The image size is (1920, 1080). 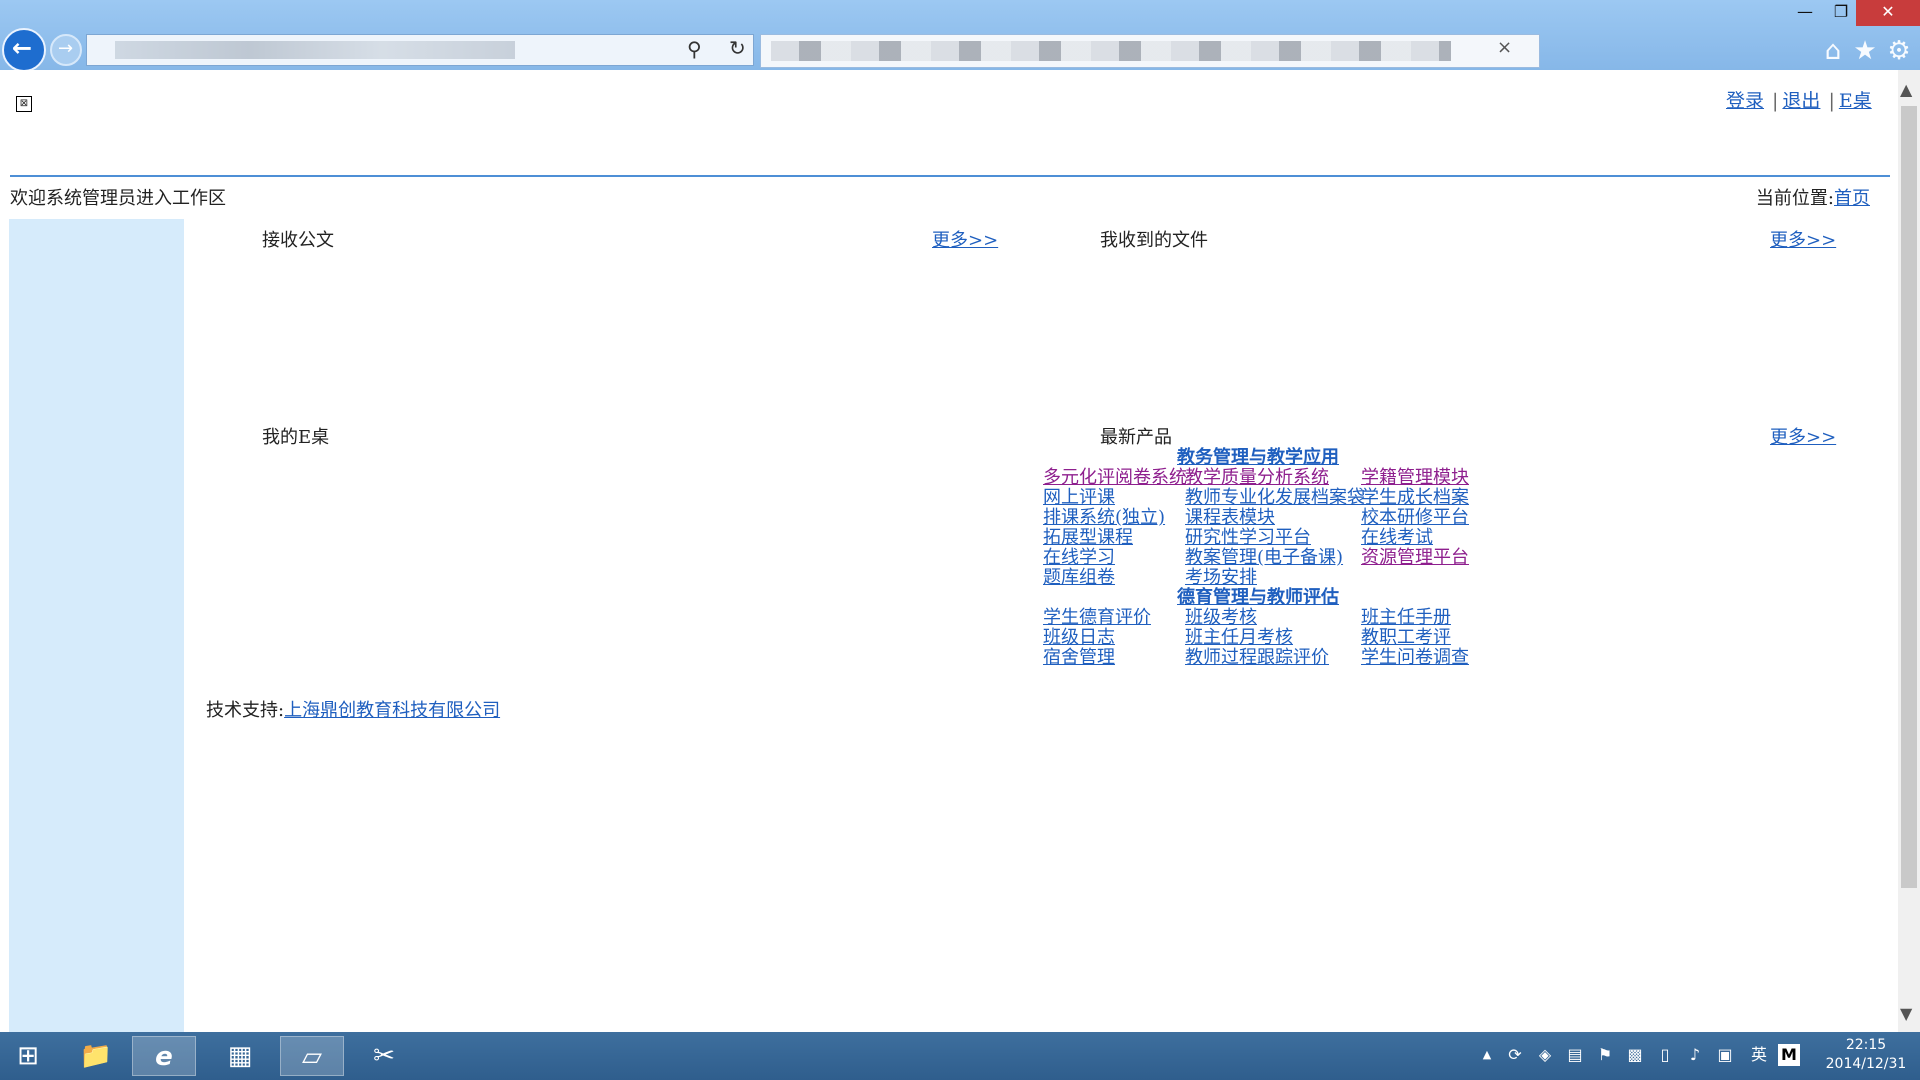 What do you see at coordinates (1888, 13) in the screenshot?
I see `close-window-button: ✕` at bounding box center [1888, 13].